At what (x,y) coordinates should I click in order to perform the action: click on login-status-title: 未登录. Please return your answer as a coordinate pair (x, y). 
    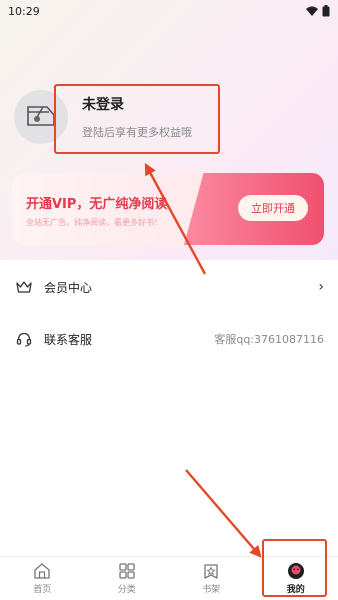
    Looking at the image, I should click on (137, 104).